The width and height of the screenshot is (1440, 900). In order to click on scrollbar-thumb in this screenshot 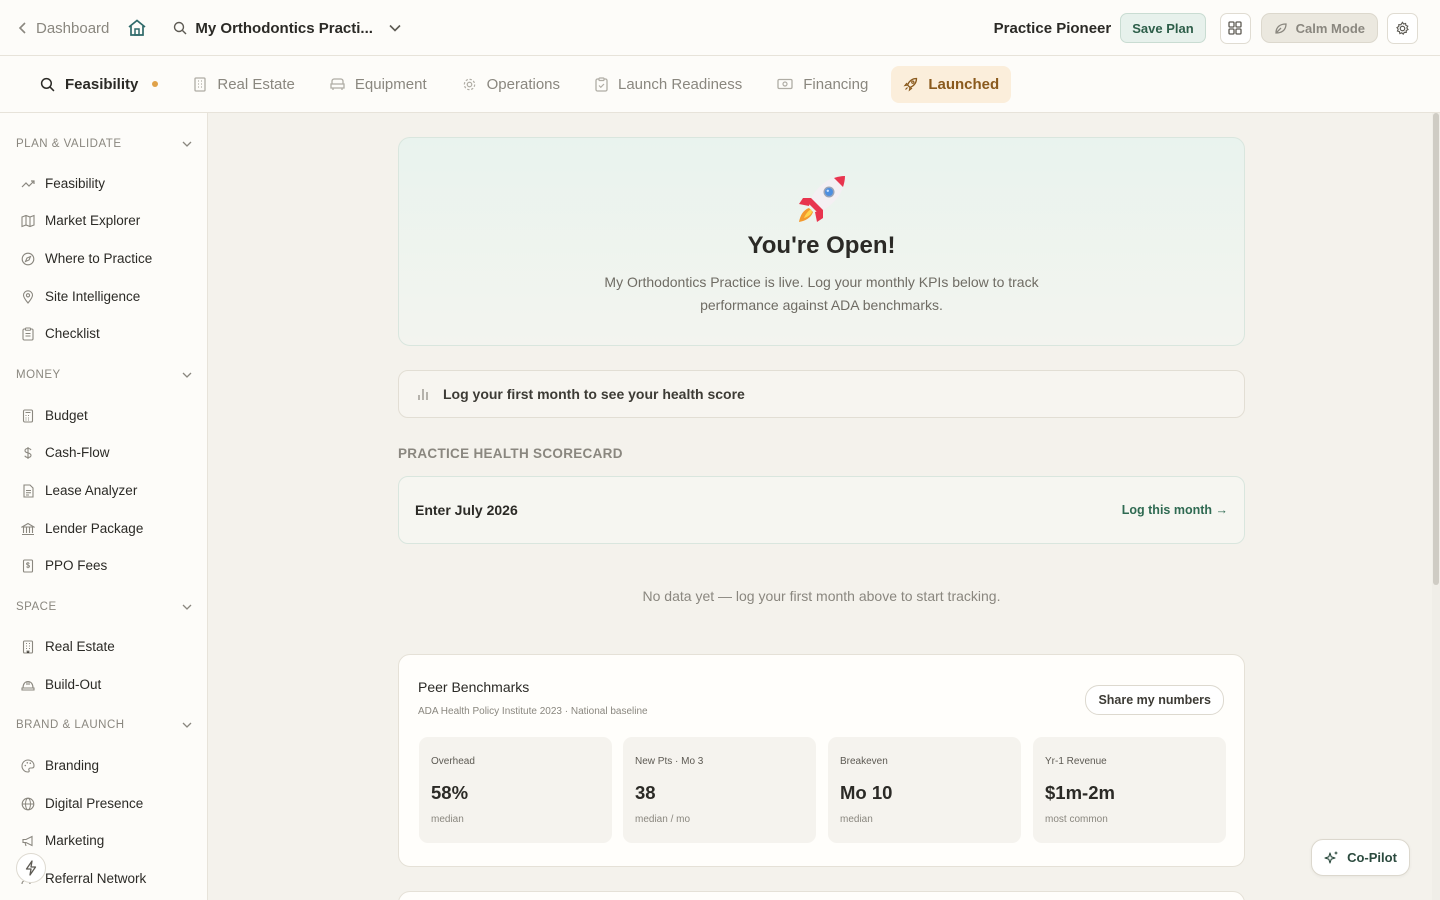, I will do `click(1436, 349)`.